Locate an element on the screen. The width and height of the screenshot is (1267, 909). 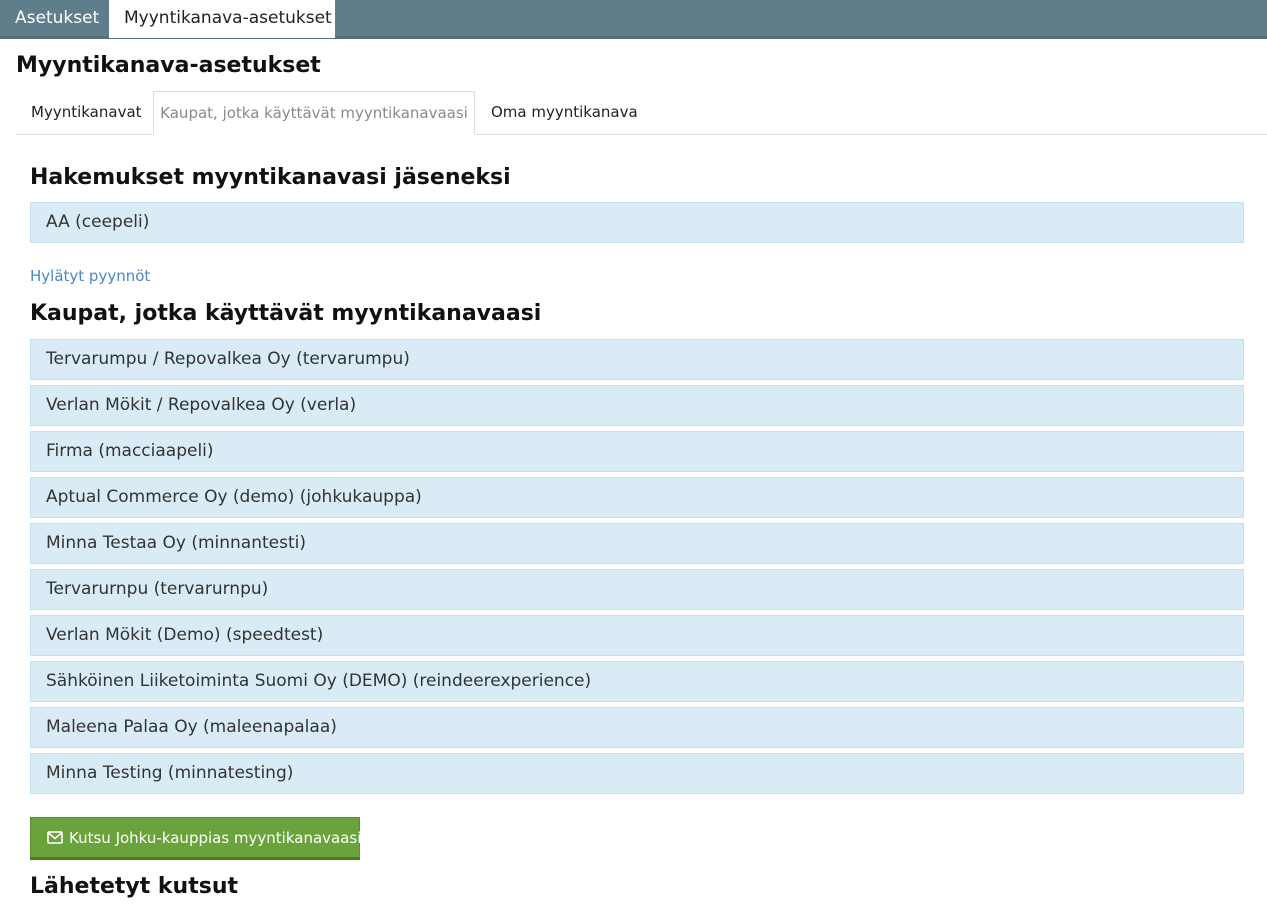
rejected-requests-link: Hylätyt pyynnöt is located at coordinates (90, 276).